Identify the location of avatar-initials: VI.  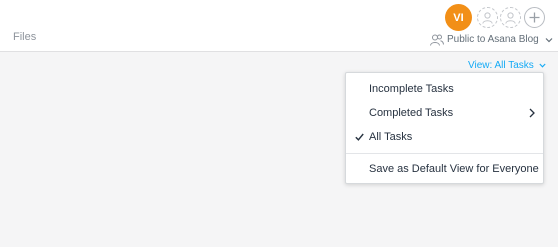
(458, 17).